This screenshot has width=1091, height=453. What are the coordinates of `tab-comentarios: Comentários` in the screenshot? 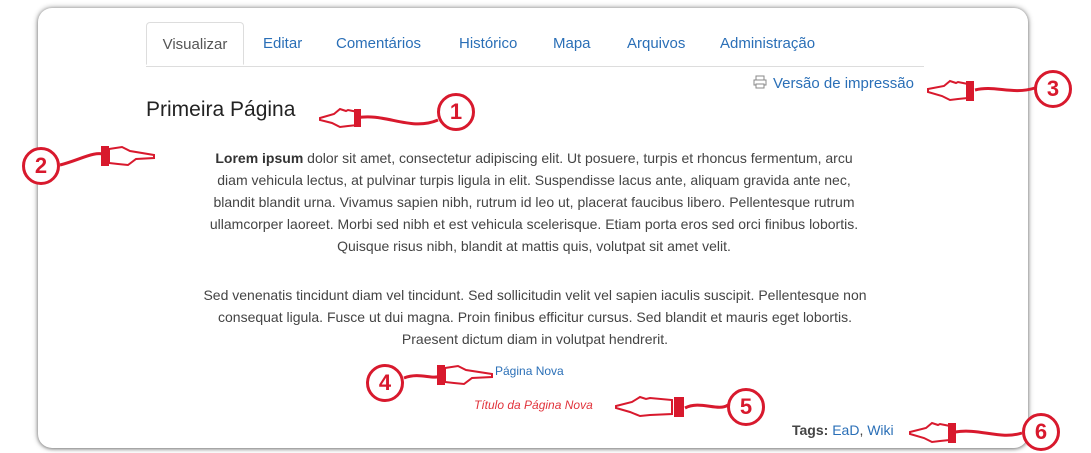 It's located at (378, 43).